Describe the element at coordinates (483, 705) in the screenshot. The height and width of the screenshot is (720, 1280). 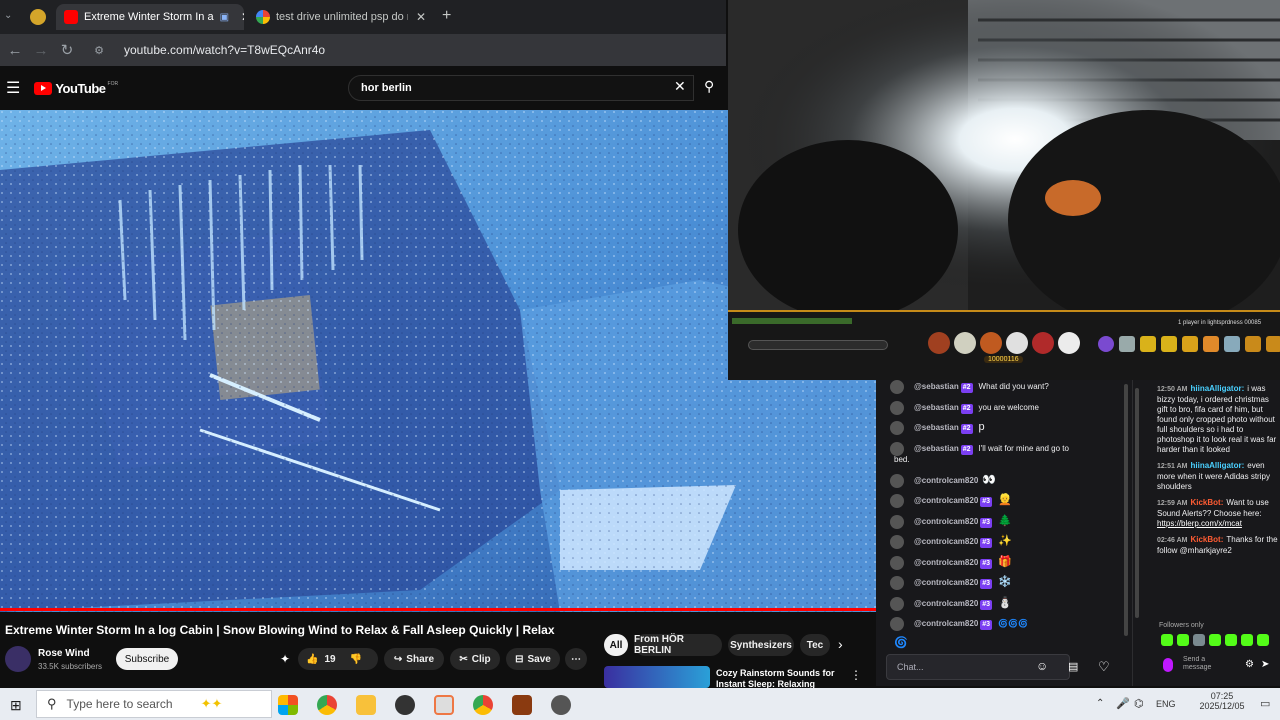
I see `chrome-profile-icon` at that location.